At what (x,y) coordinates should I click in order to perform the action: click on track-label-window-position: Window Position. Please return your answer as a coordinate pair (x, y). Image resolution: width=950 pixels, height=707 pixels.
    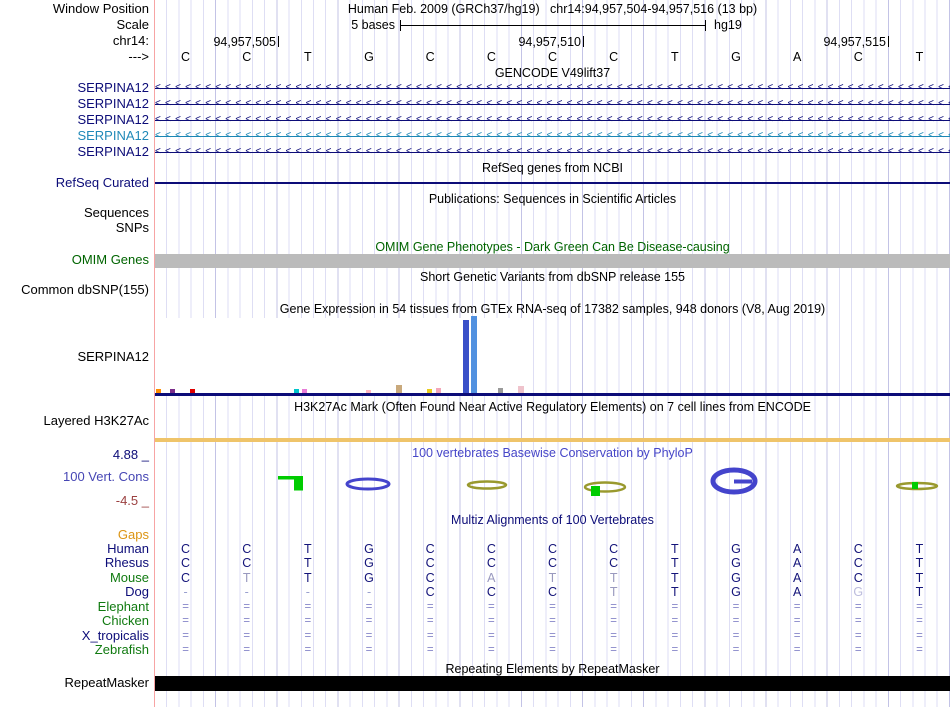
    Looking at the image, I should click on (101, 9).